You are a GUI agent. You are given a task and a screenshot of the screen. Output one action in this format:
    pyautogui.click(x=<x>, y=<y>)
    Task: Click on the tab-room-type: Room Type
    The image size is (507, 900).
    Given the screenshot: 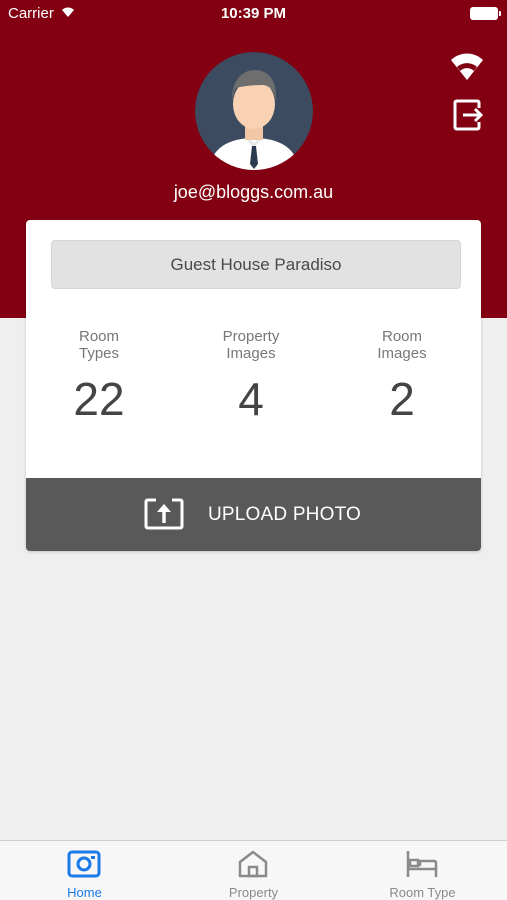 What is the action you would take?
    pyautogui.click(x=422, y=870)
    